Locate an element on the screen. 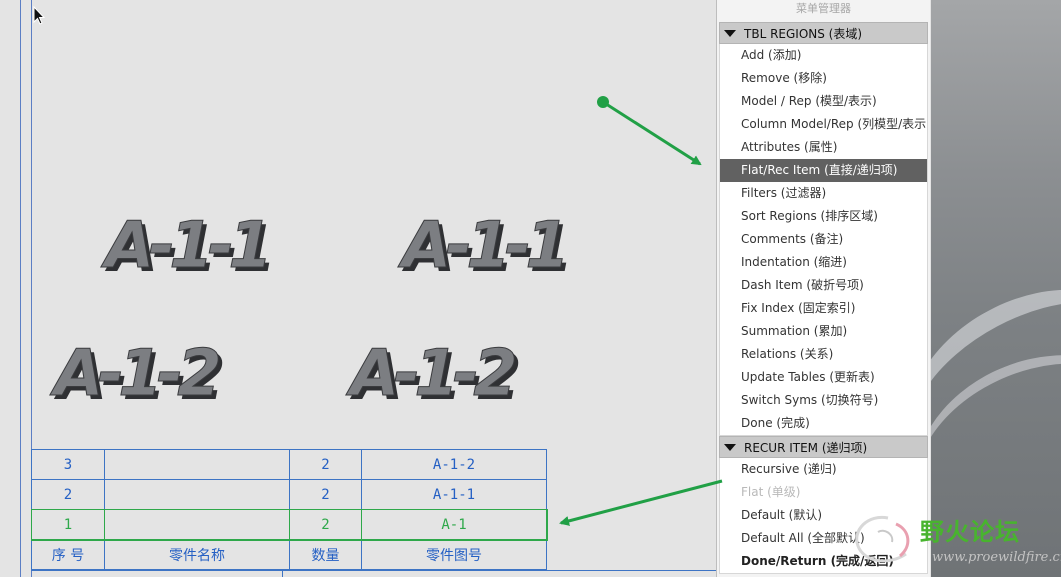 Image resolution: width=1061 pixels, height=577 pixels. table-row: 1 2 A-1 is located at coordinates (289, 524).